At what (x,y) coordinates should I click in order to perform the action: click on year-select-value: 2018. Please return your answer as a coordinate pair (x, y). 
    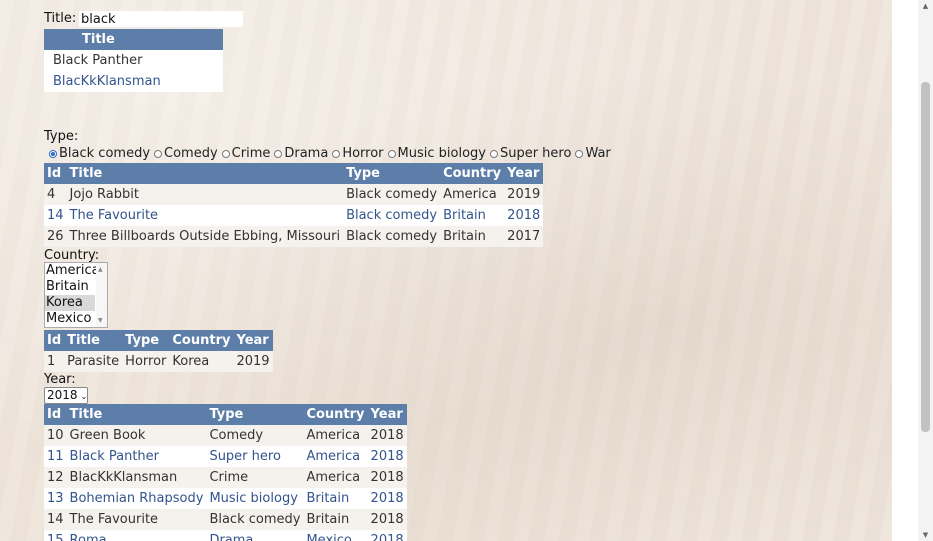
    Looking at the image, I should click on (62, 395).